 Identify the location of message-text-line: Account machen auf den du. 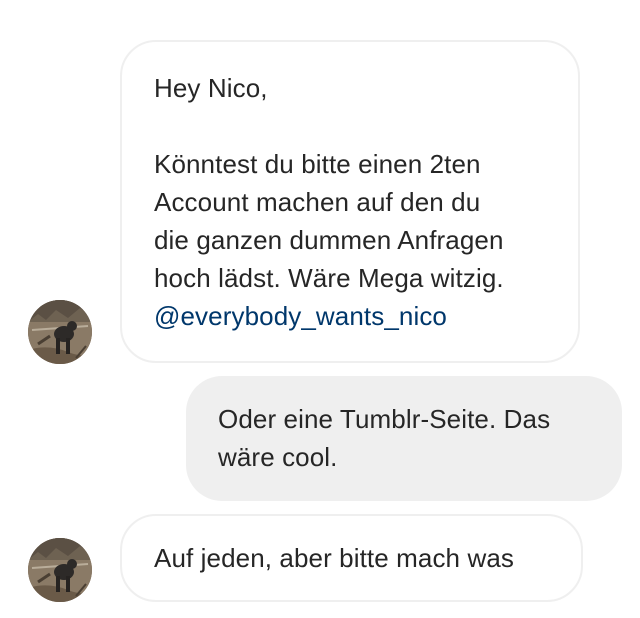
(317, 202).